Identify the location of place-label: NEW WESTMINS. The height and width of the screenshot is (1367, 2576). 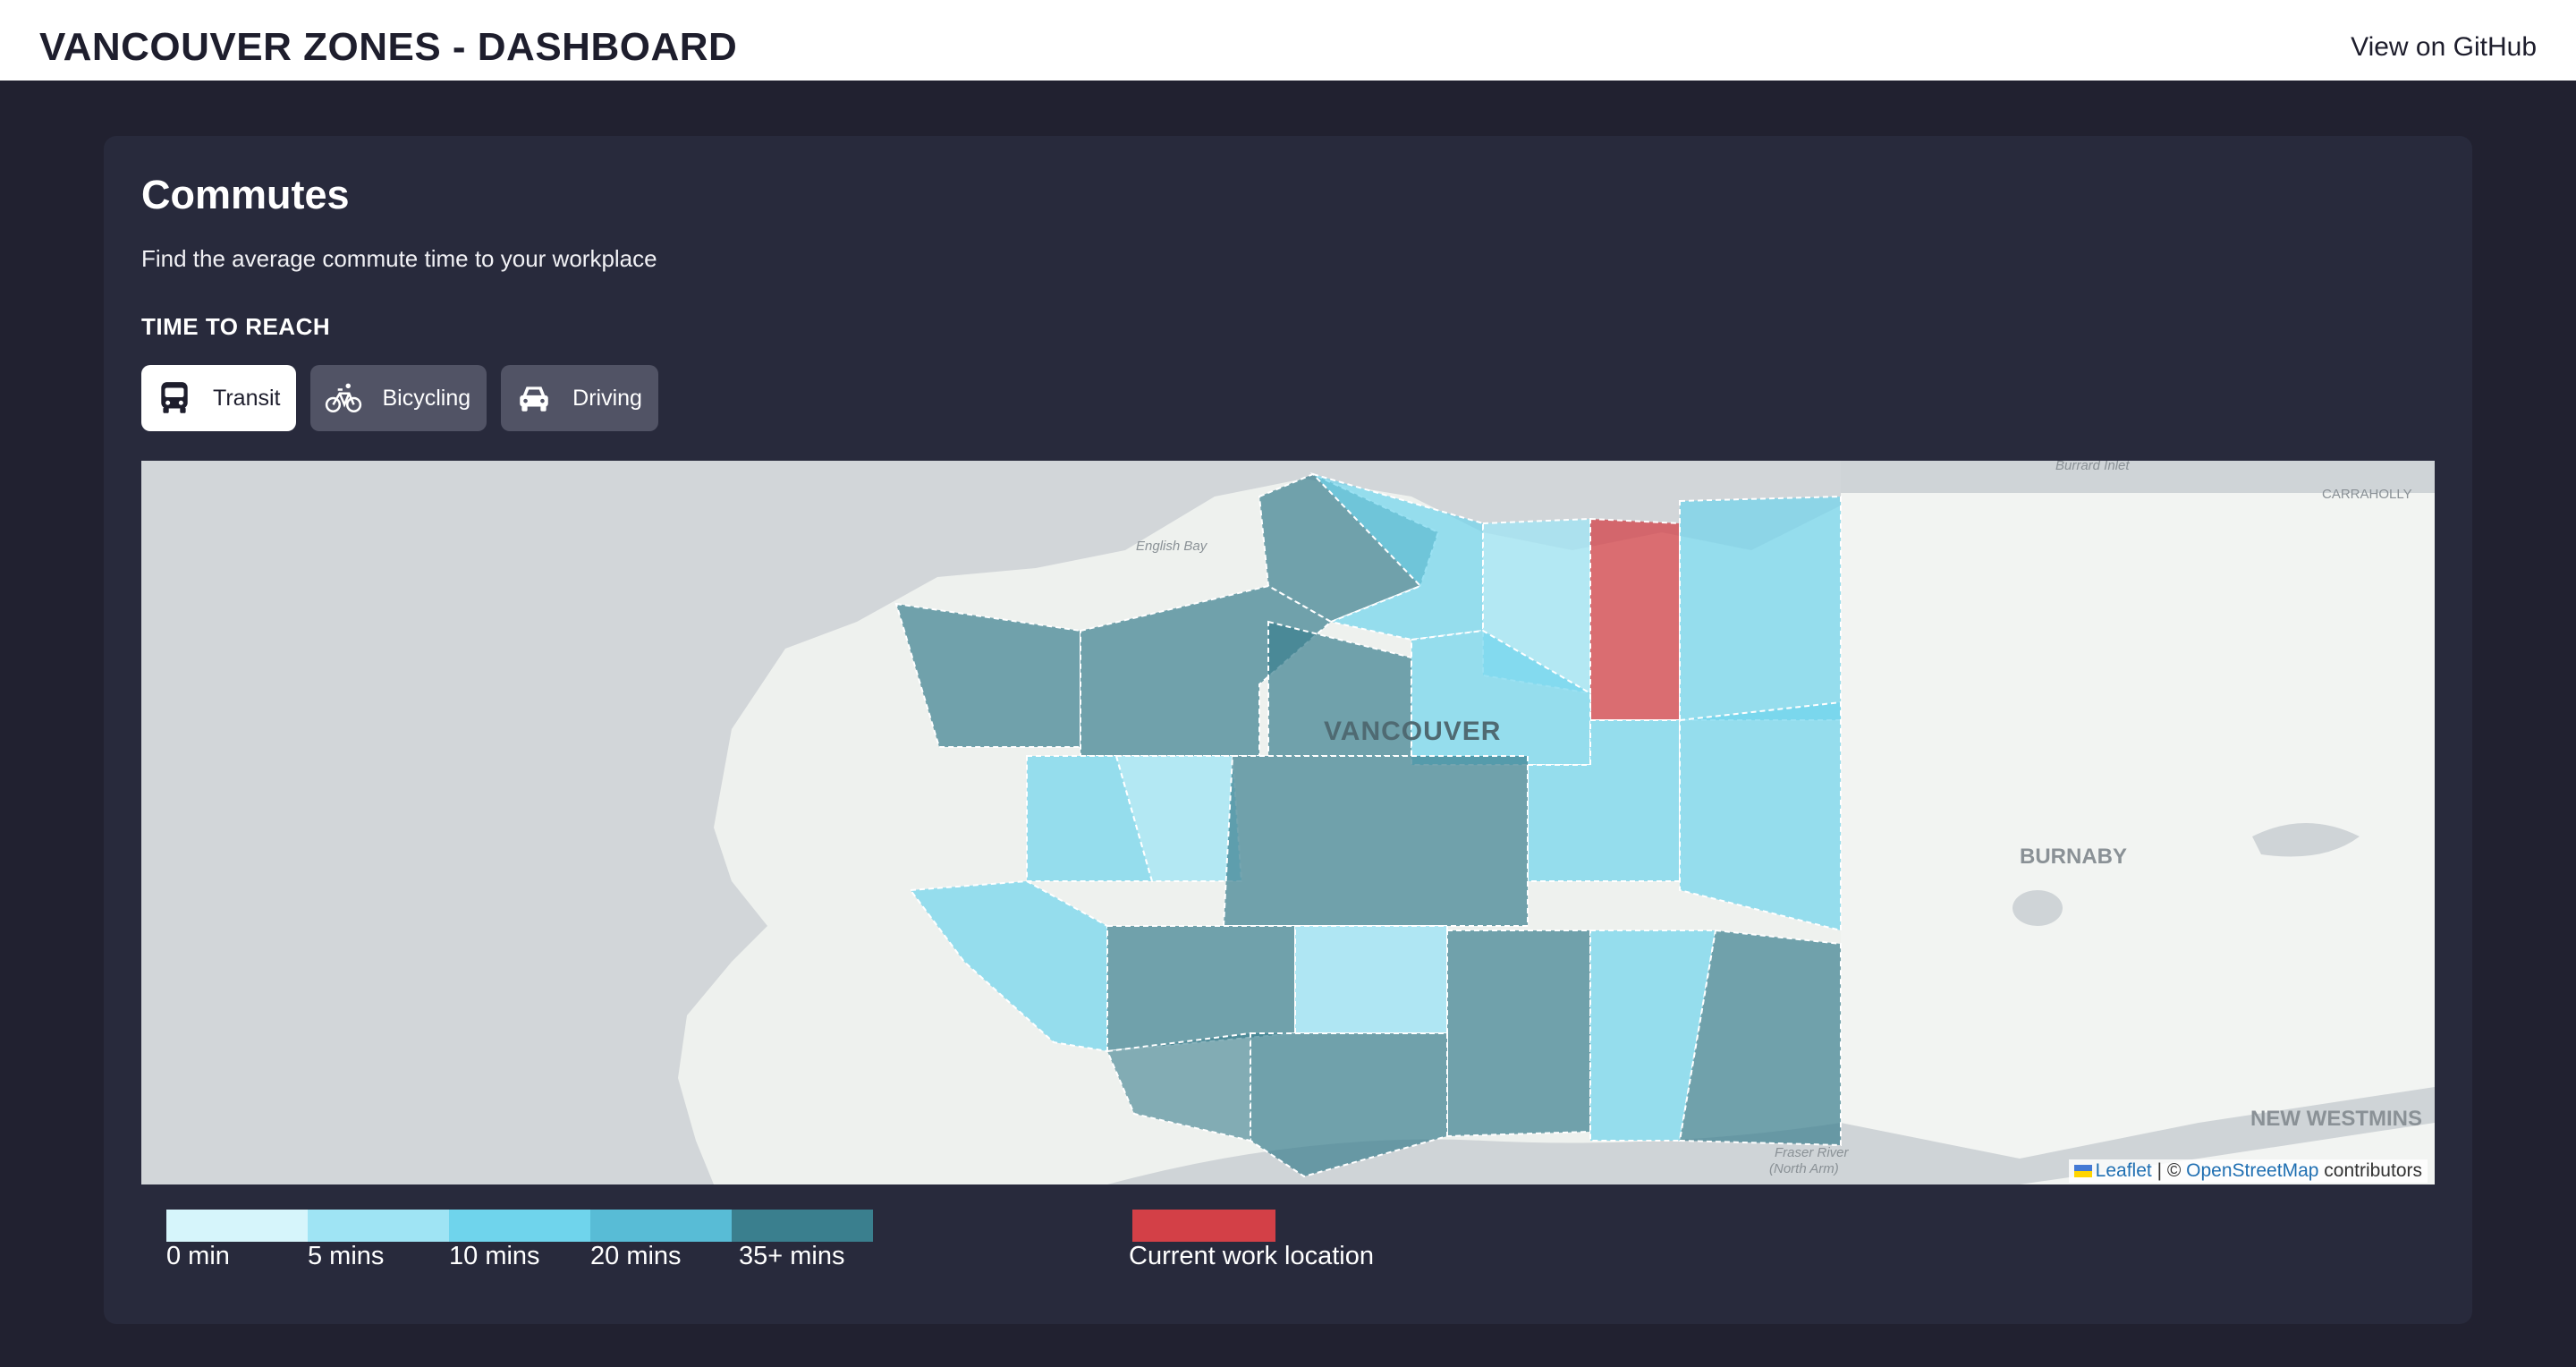
(2336, 1119).